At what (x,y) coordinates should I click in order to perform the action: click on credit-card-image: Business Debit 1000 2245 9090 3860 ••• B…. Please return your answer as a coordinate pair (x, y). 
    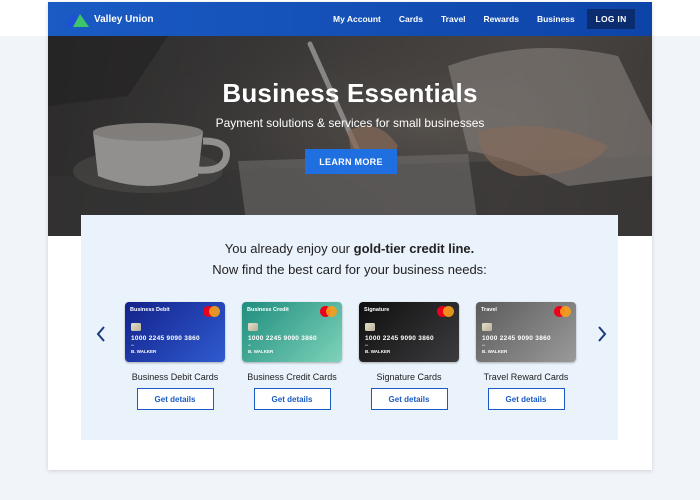
    Looking at the image, I should click on (175, 332).